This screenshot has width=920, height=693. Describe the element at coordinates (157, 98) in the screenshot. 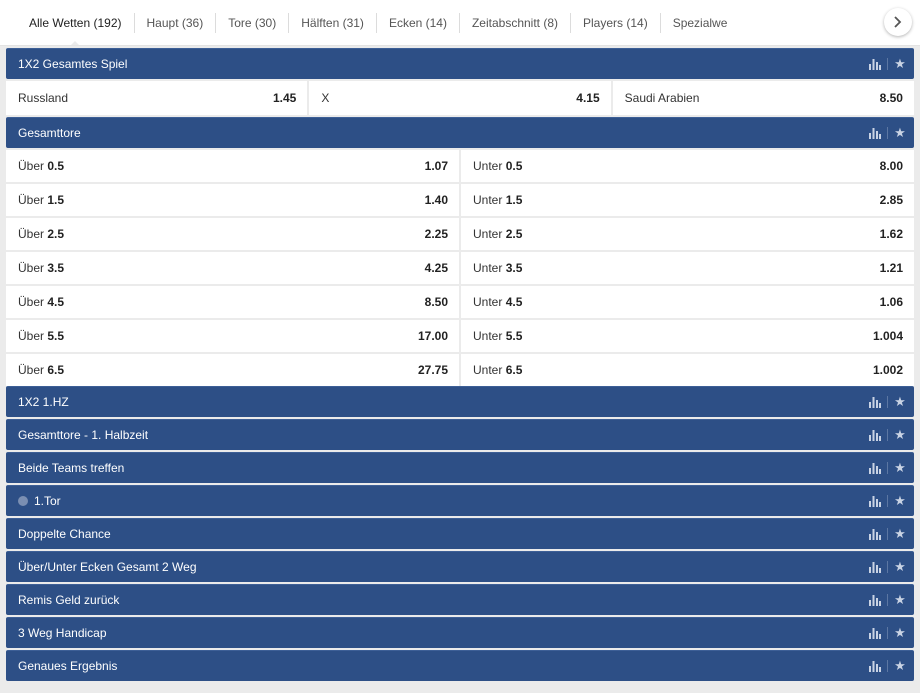

I see `outcome-home: Russland 1.45` at that location.